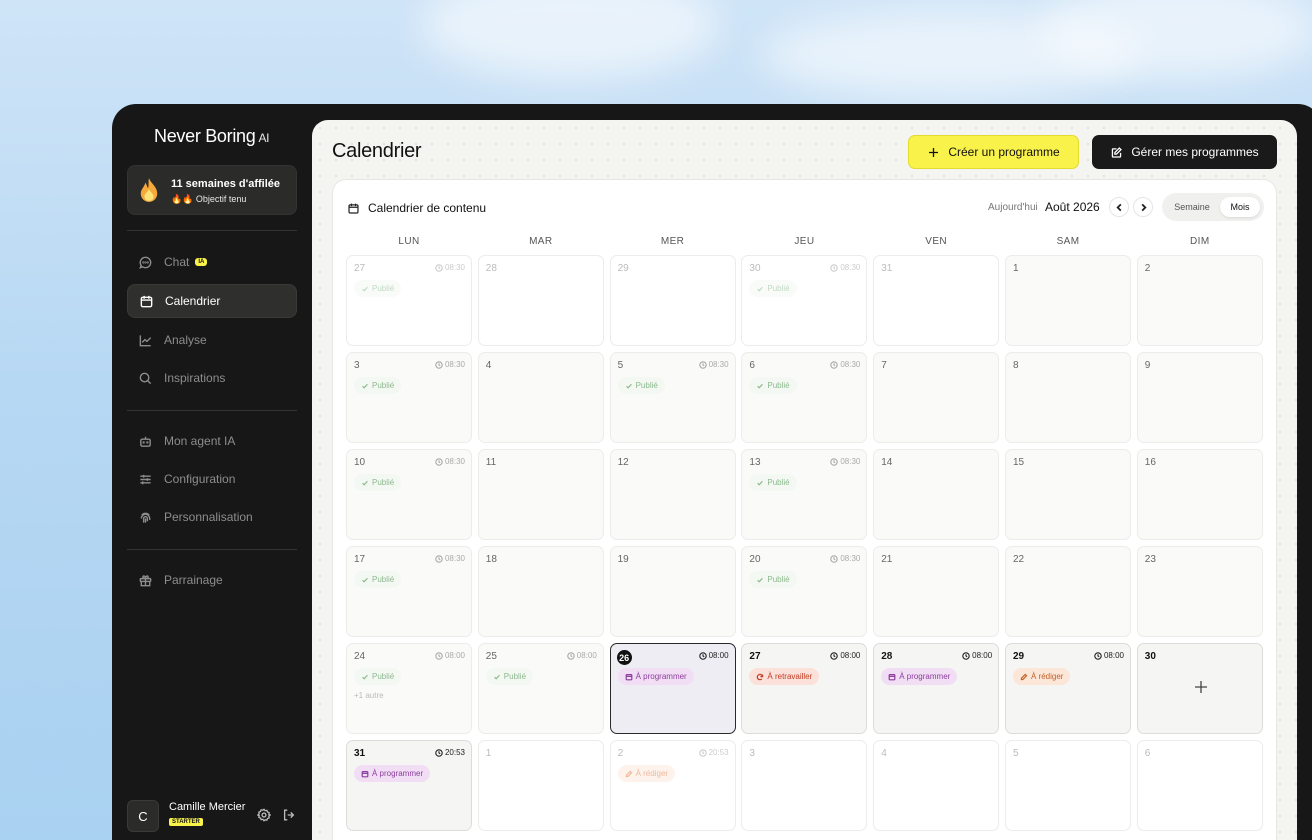 The height and width of the screenshot is (840, 1312). What do you see at coordinates (672, 785) in the screenshot?
I see `calendar-day-cell: 2 20:53 À rédiger` at bounding box center [672, 785].